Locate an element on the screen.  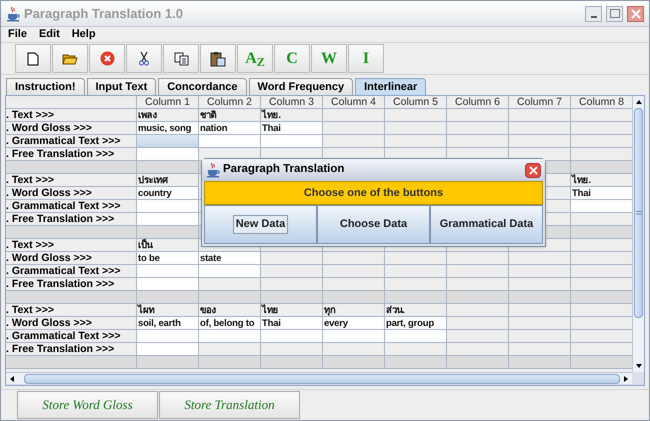
focus-ring: Choose Data is located at coordinates (373, 224).